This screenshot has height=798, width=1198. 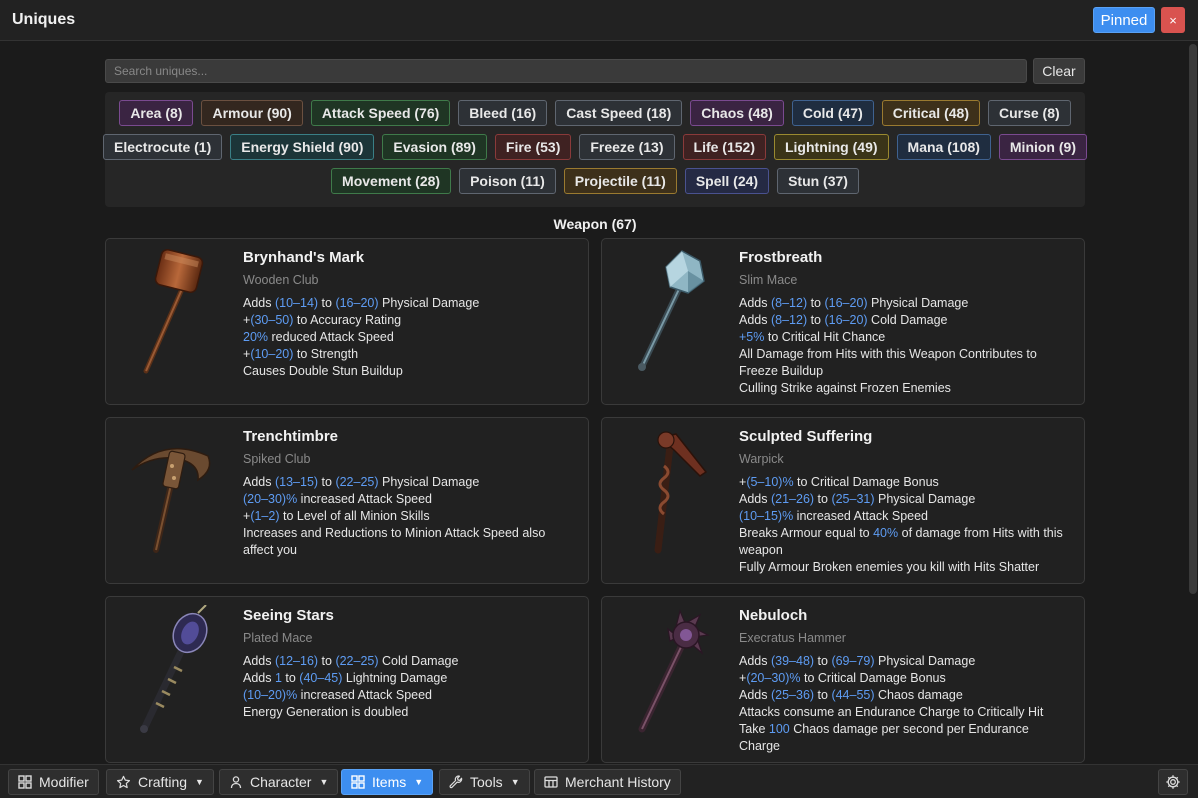 I want to click on item-mod-line: Adds (8–12) to (16–20) Cold Damage, so click(x=904, y=320).